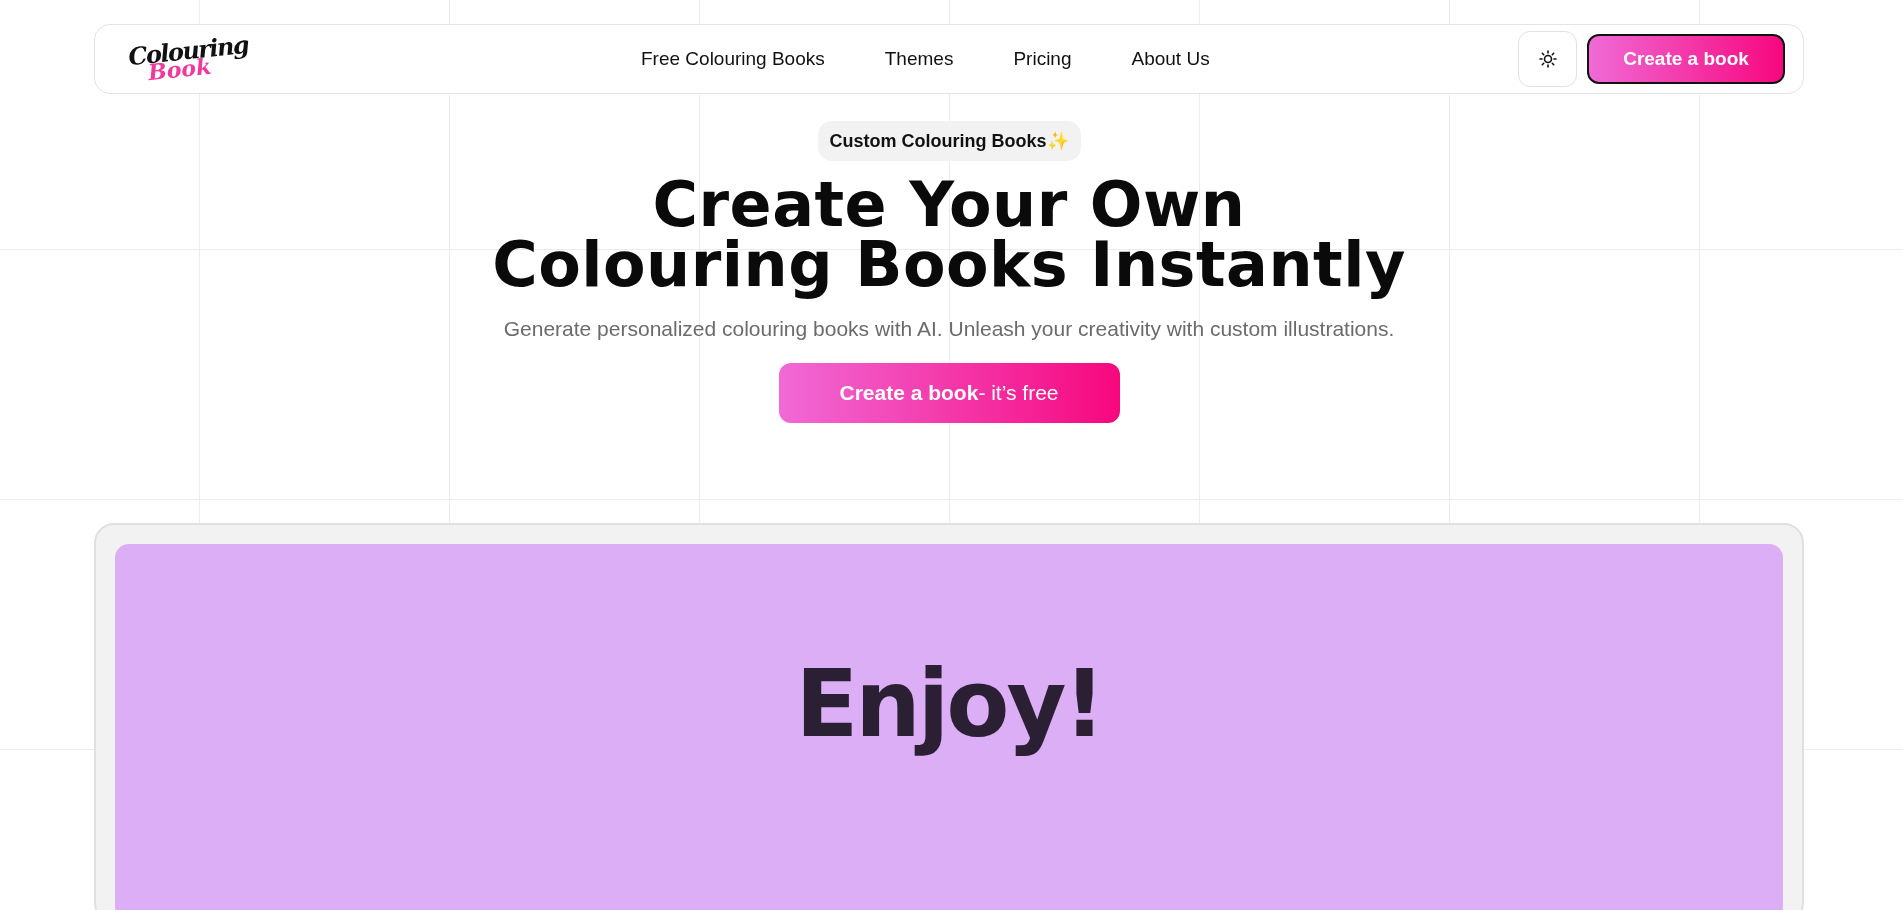  Describe the element at coordinates (949, 329) in the screenshot. I see `subtitle: Generate personalized colouring books with AI. Unleash your creativity with custom illustrations.` at that location.